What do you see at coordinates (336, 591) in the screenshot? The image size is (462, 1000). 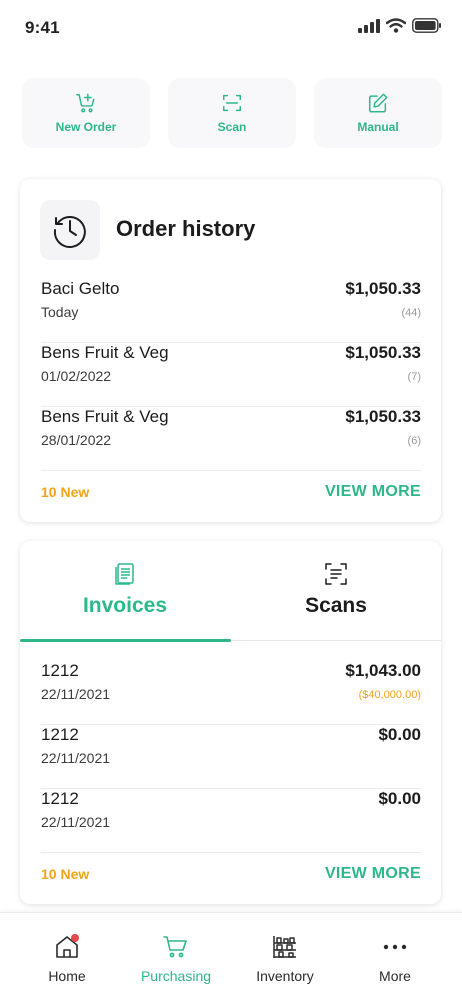 I see `tab-scans: Scans` at bounding box center [336, 591].